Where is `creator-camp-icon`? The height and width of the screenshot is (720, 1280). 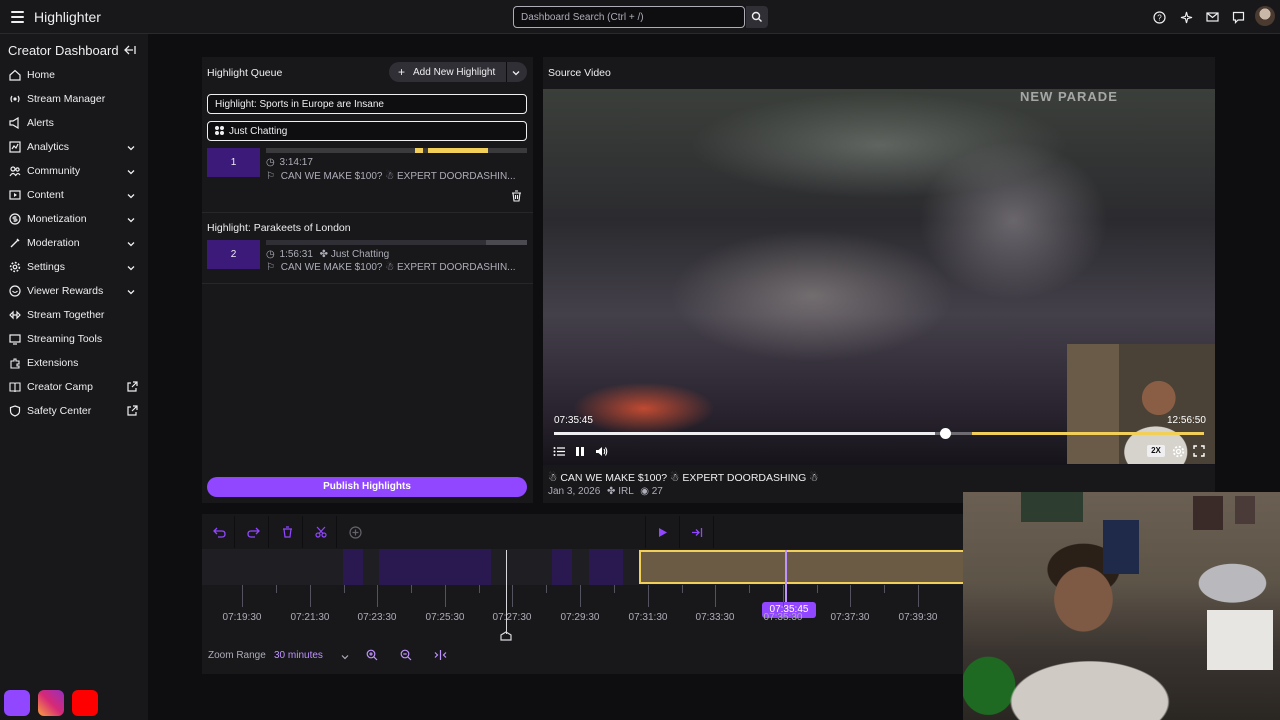 creator-camp-icon is located at coordinates (15, 387).